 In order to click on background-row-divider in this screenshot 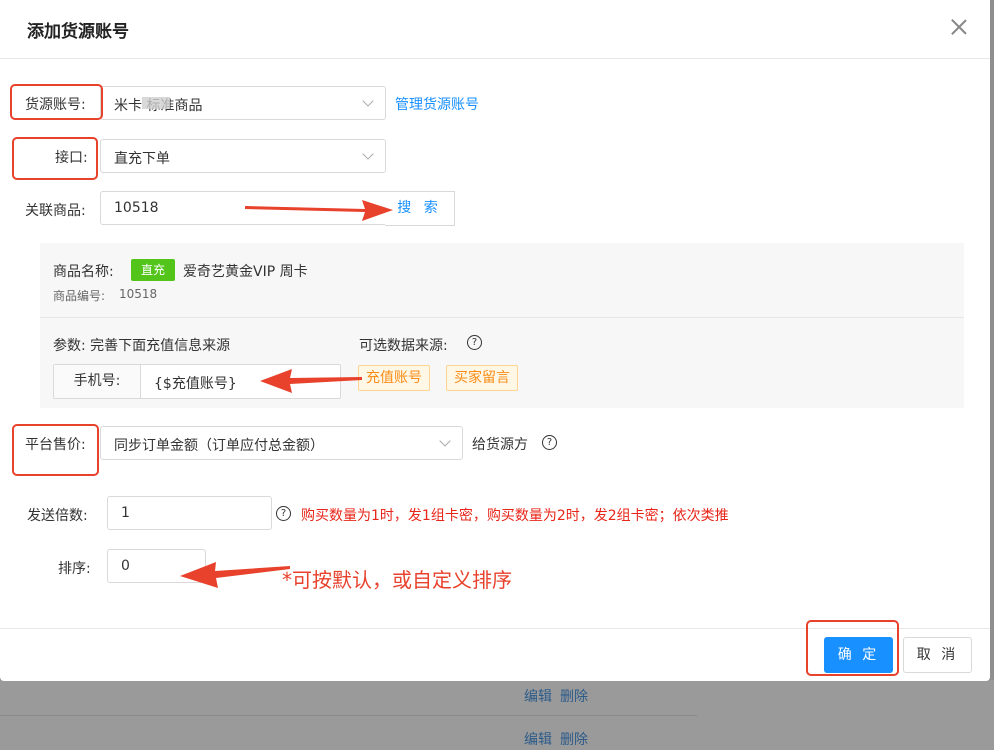, I will do `click(348, 715)`.